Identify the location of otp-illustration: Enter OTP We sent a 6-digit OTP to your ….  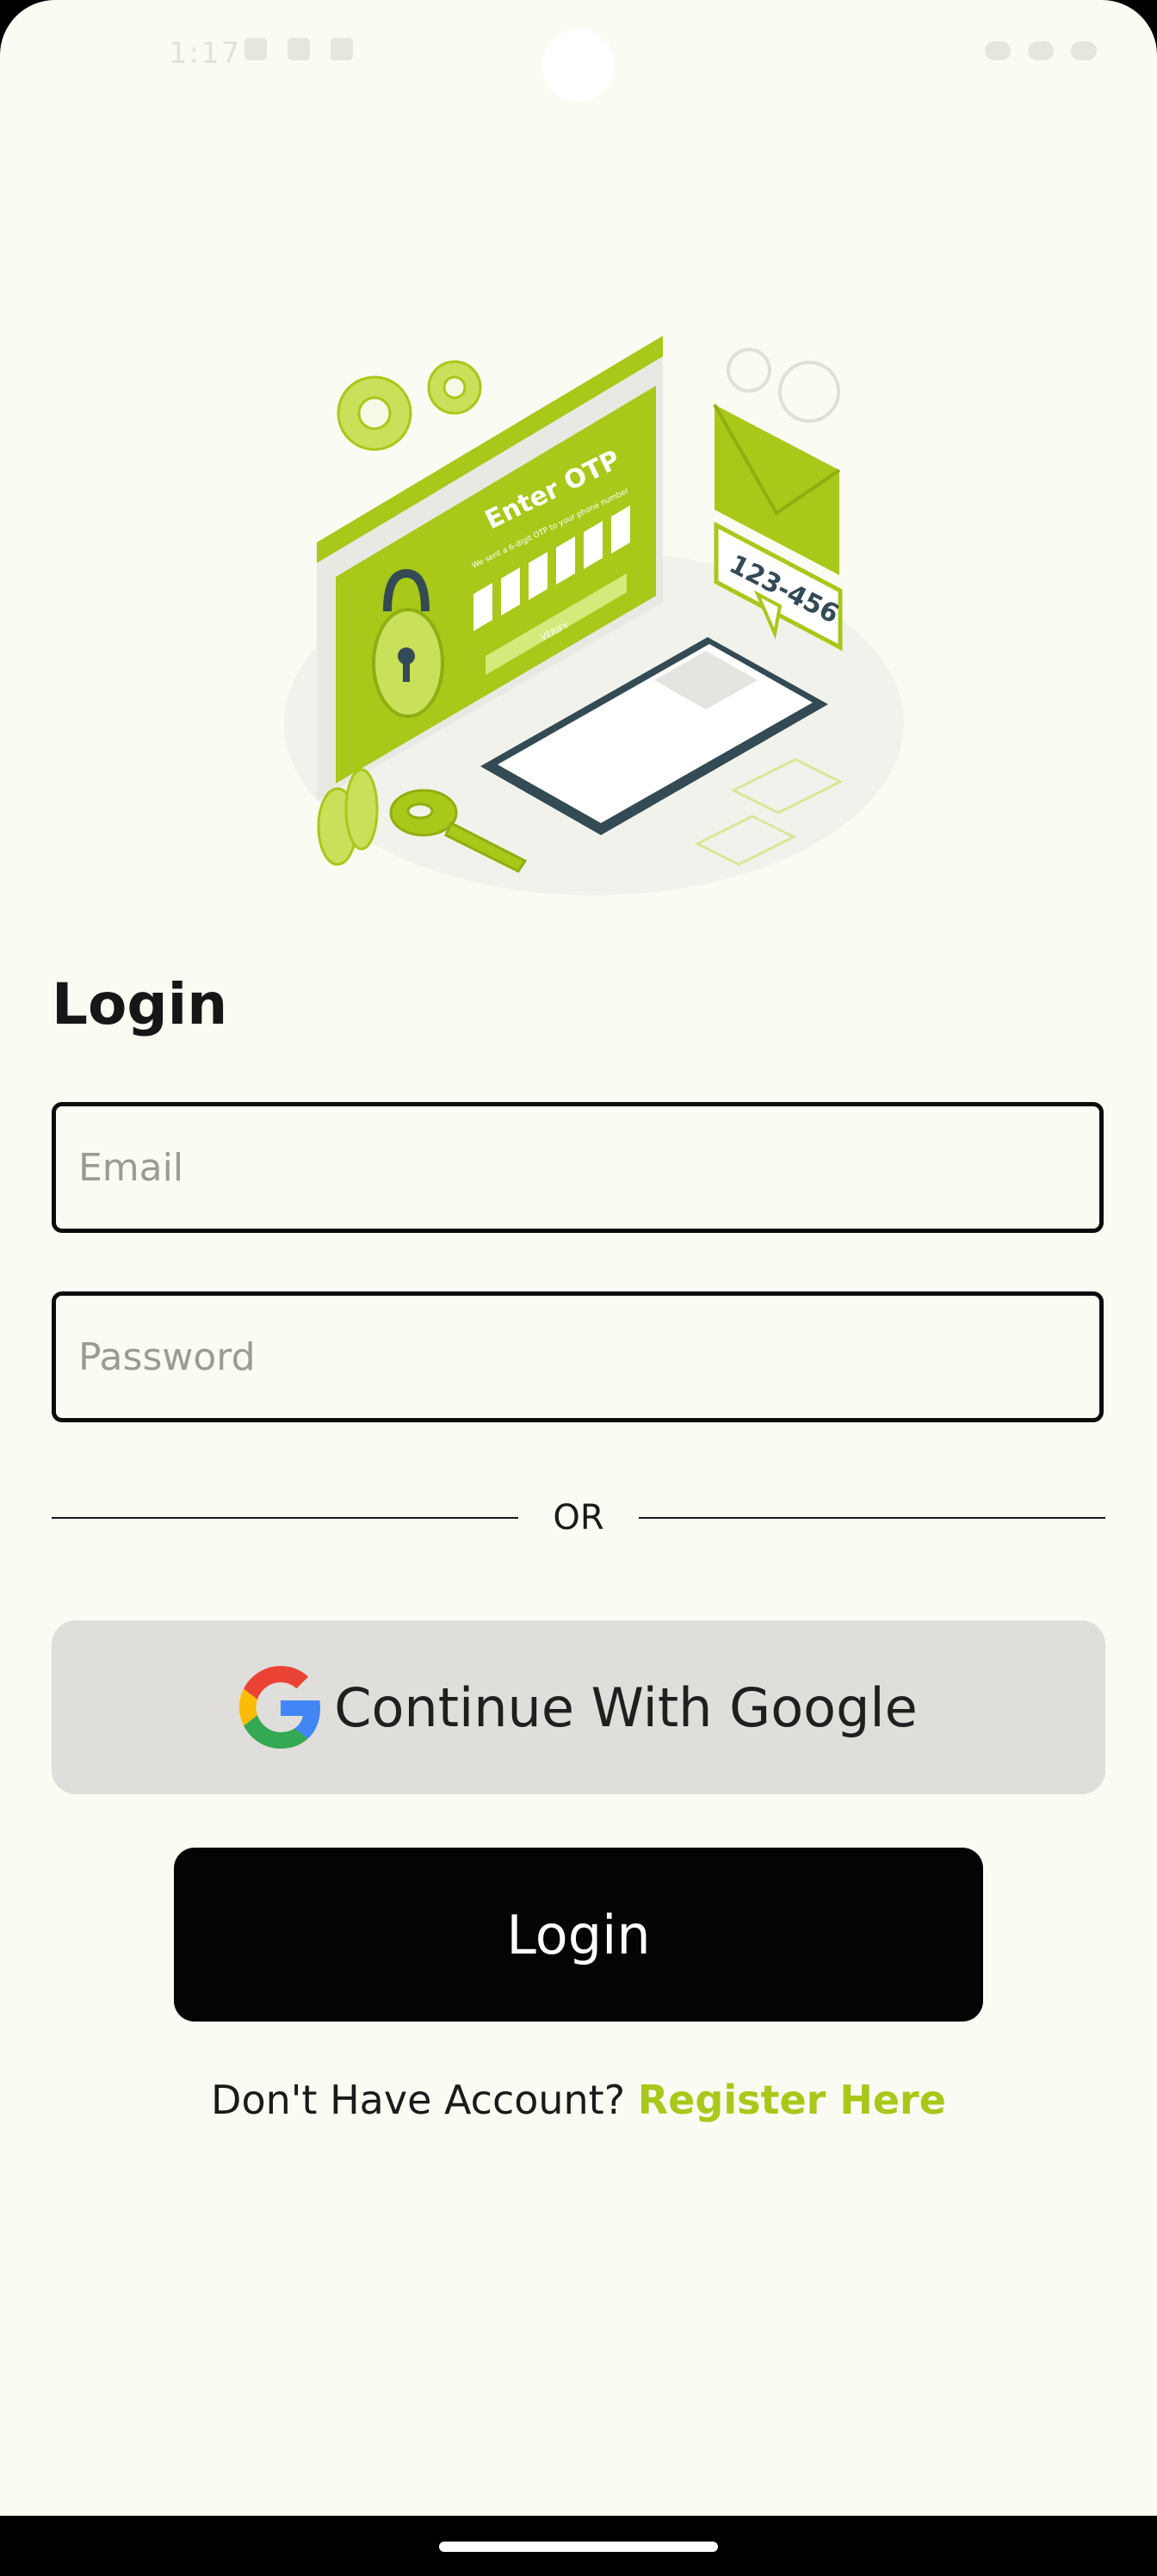
(594, 616).